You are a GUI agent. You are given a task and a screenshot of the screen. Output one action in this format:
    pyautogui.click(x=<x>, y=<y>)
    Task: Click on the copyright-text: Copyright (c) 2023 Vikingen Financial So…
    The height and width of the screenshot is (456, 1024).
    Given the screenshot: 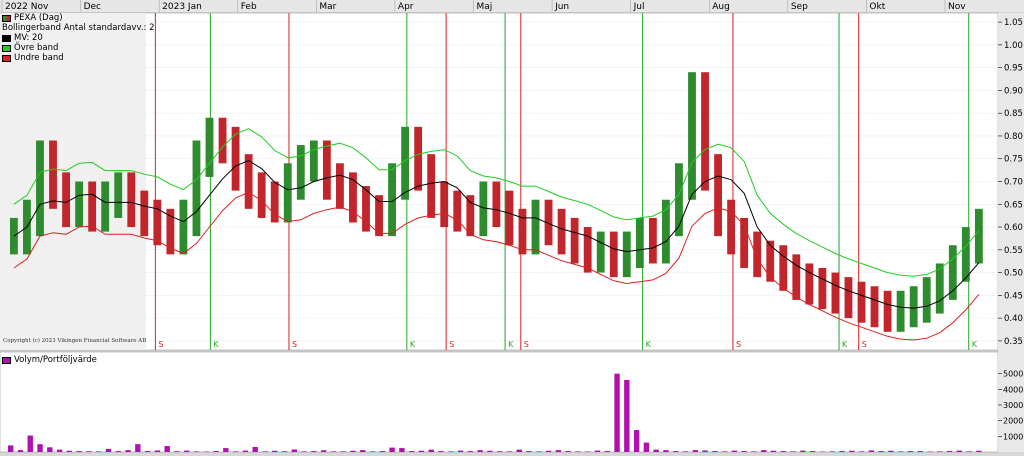 What is the action you would take?
    pyautogui.click(x=75, y=341)
    